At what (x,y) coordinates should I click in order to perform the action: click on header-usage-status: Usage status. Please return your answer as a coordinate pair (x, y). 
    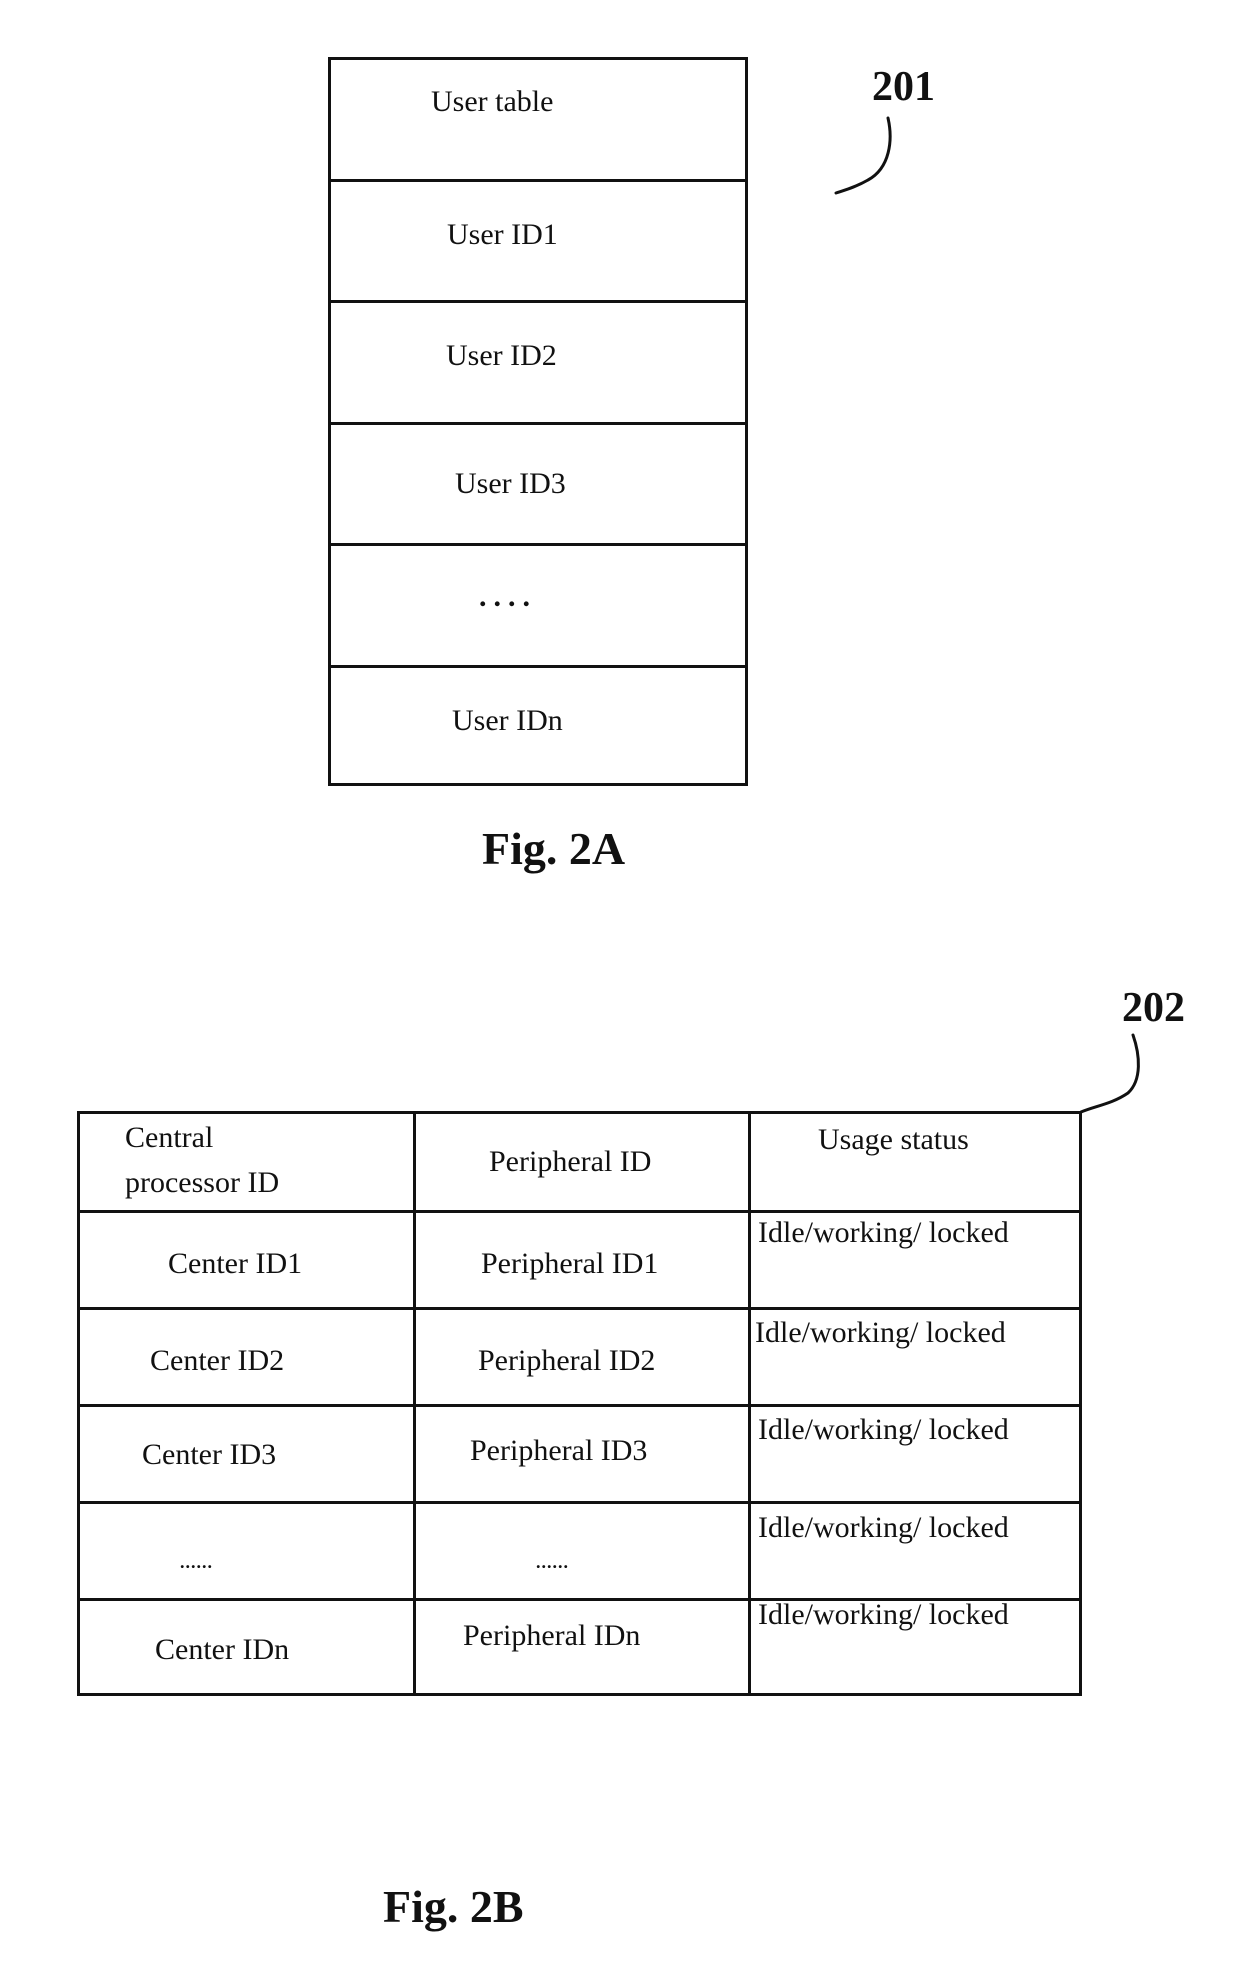
    Looking at the image, I should click on (893, 1139).